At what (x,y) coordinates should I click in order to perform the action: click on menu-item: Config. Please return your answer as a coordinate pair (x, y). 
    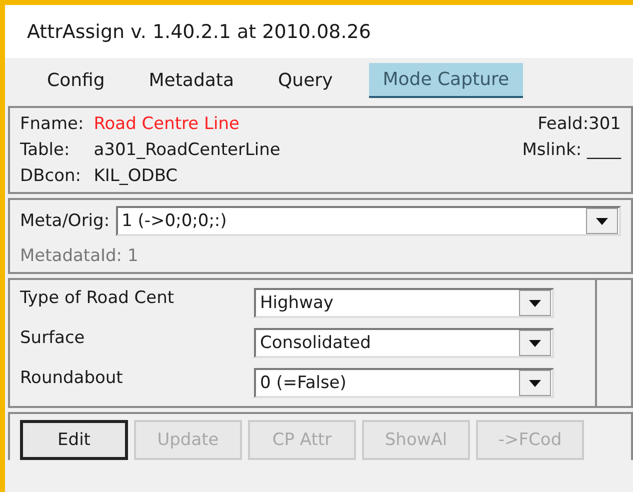
    Looking at the image, I should click on (76, 80).